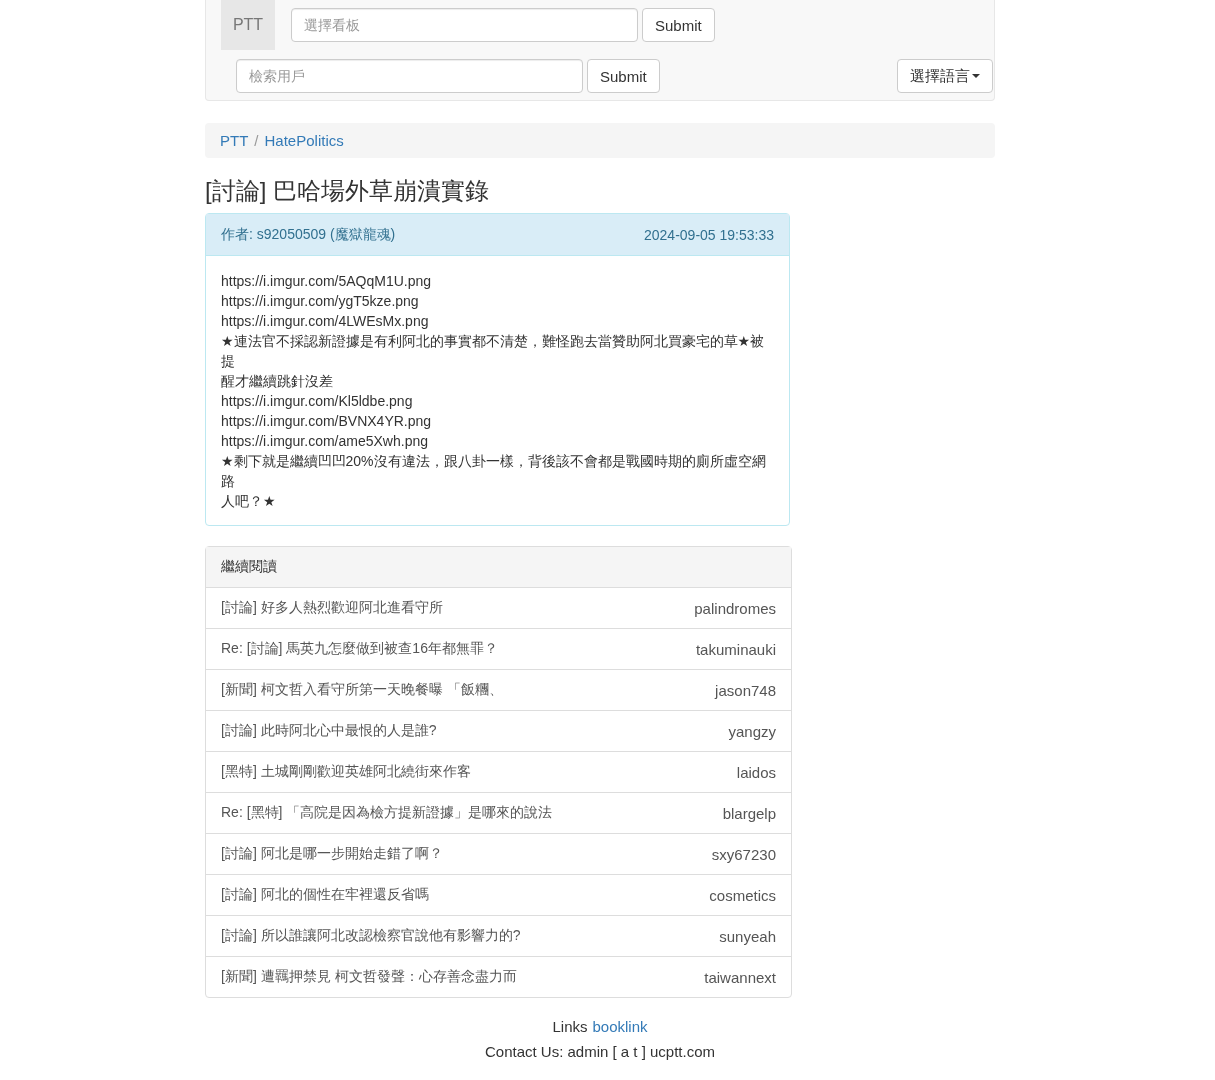 This screenshot has height=1080, width=1215. I want to click on post-time: 2024-09-05 19:53:33, so click(709, 234).